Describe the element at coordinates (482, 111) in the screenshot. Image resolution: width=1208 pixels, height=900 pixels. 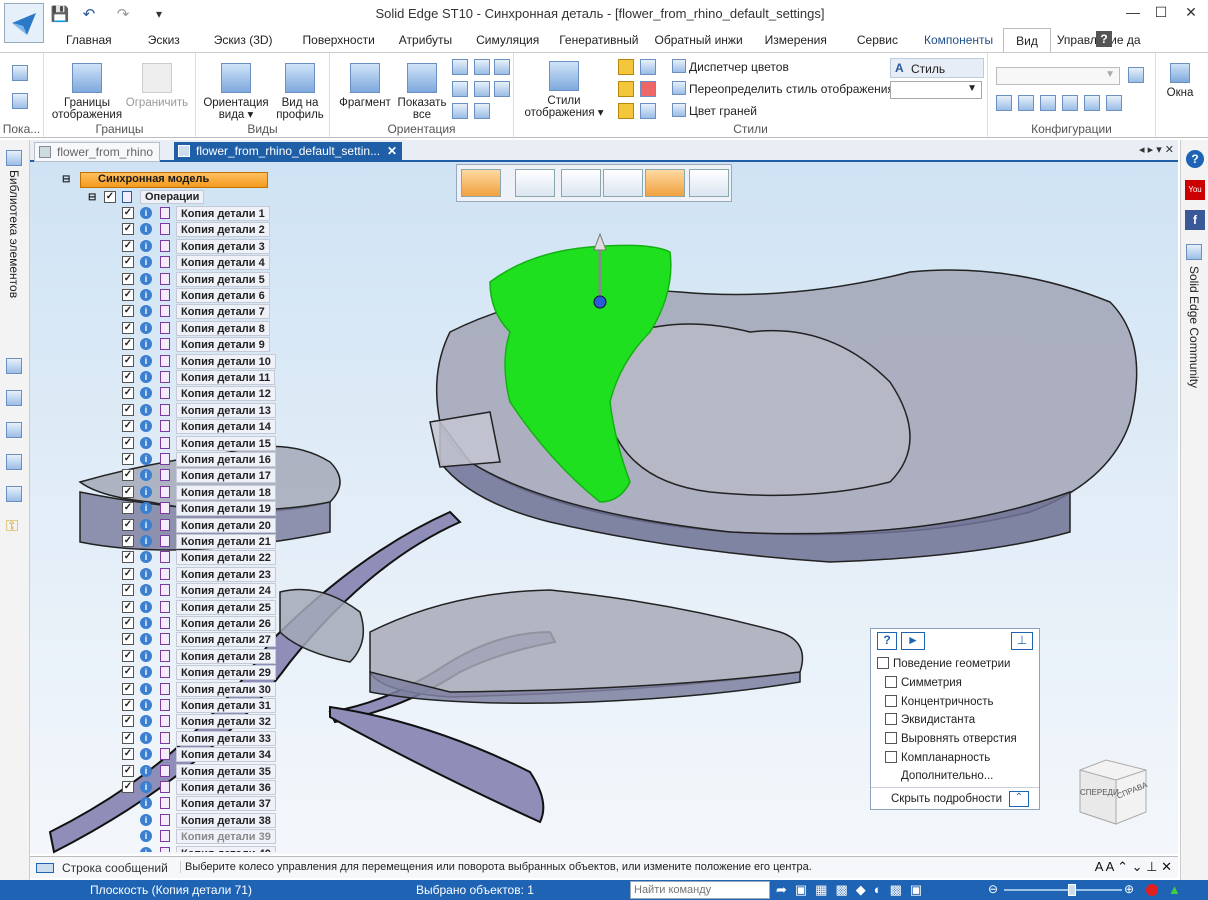
I see `previous-view-icon` at that location.